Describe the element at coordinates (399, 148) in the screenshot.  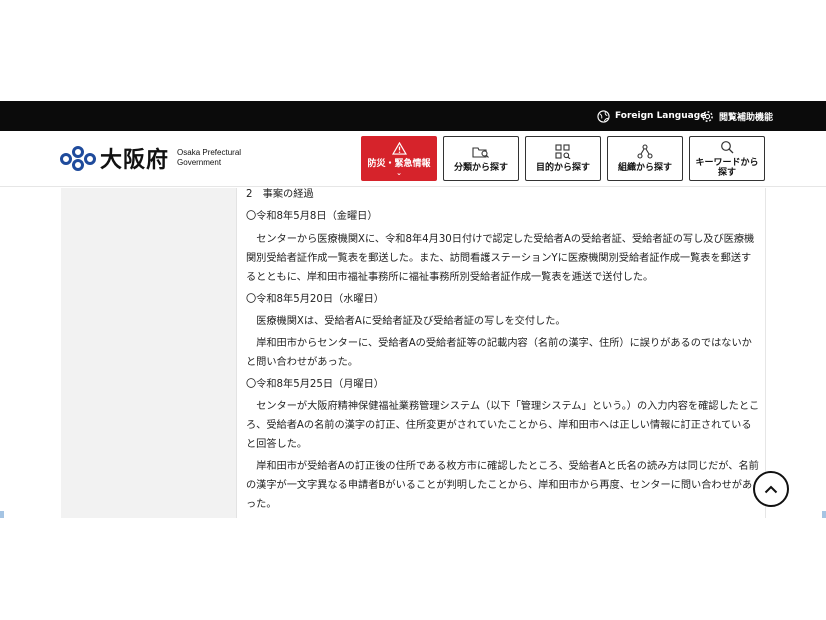
I see `warning-icon` at that location.